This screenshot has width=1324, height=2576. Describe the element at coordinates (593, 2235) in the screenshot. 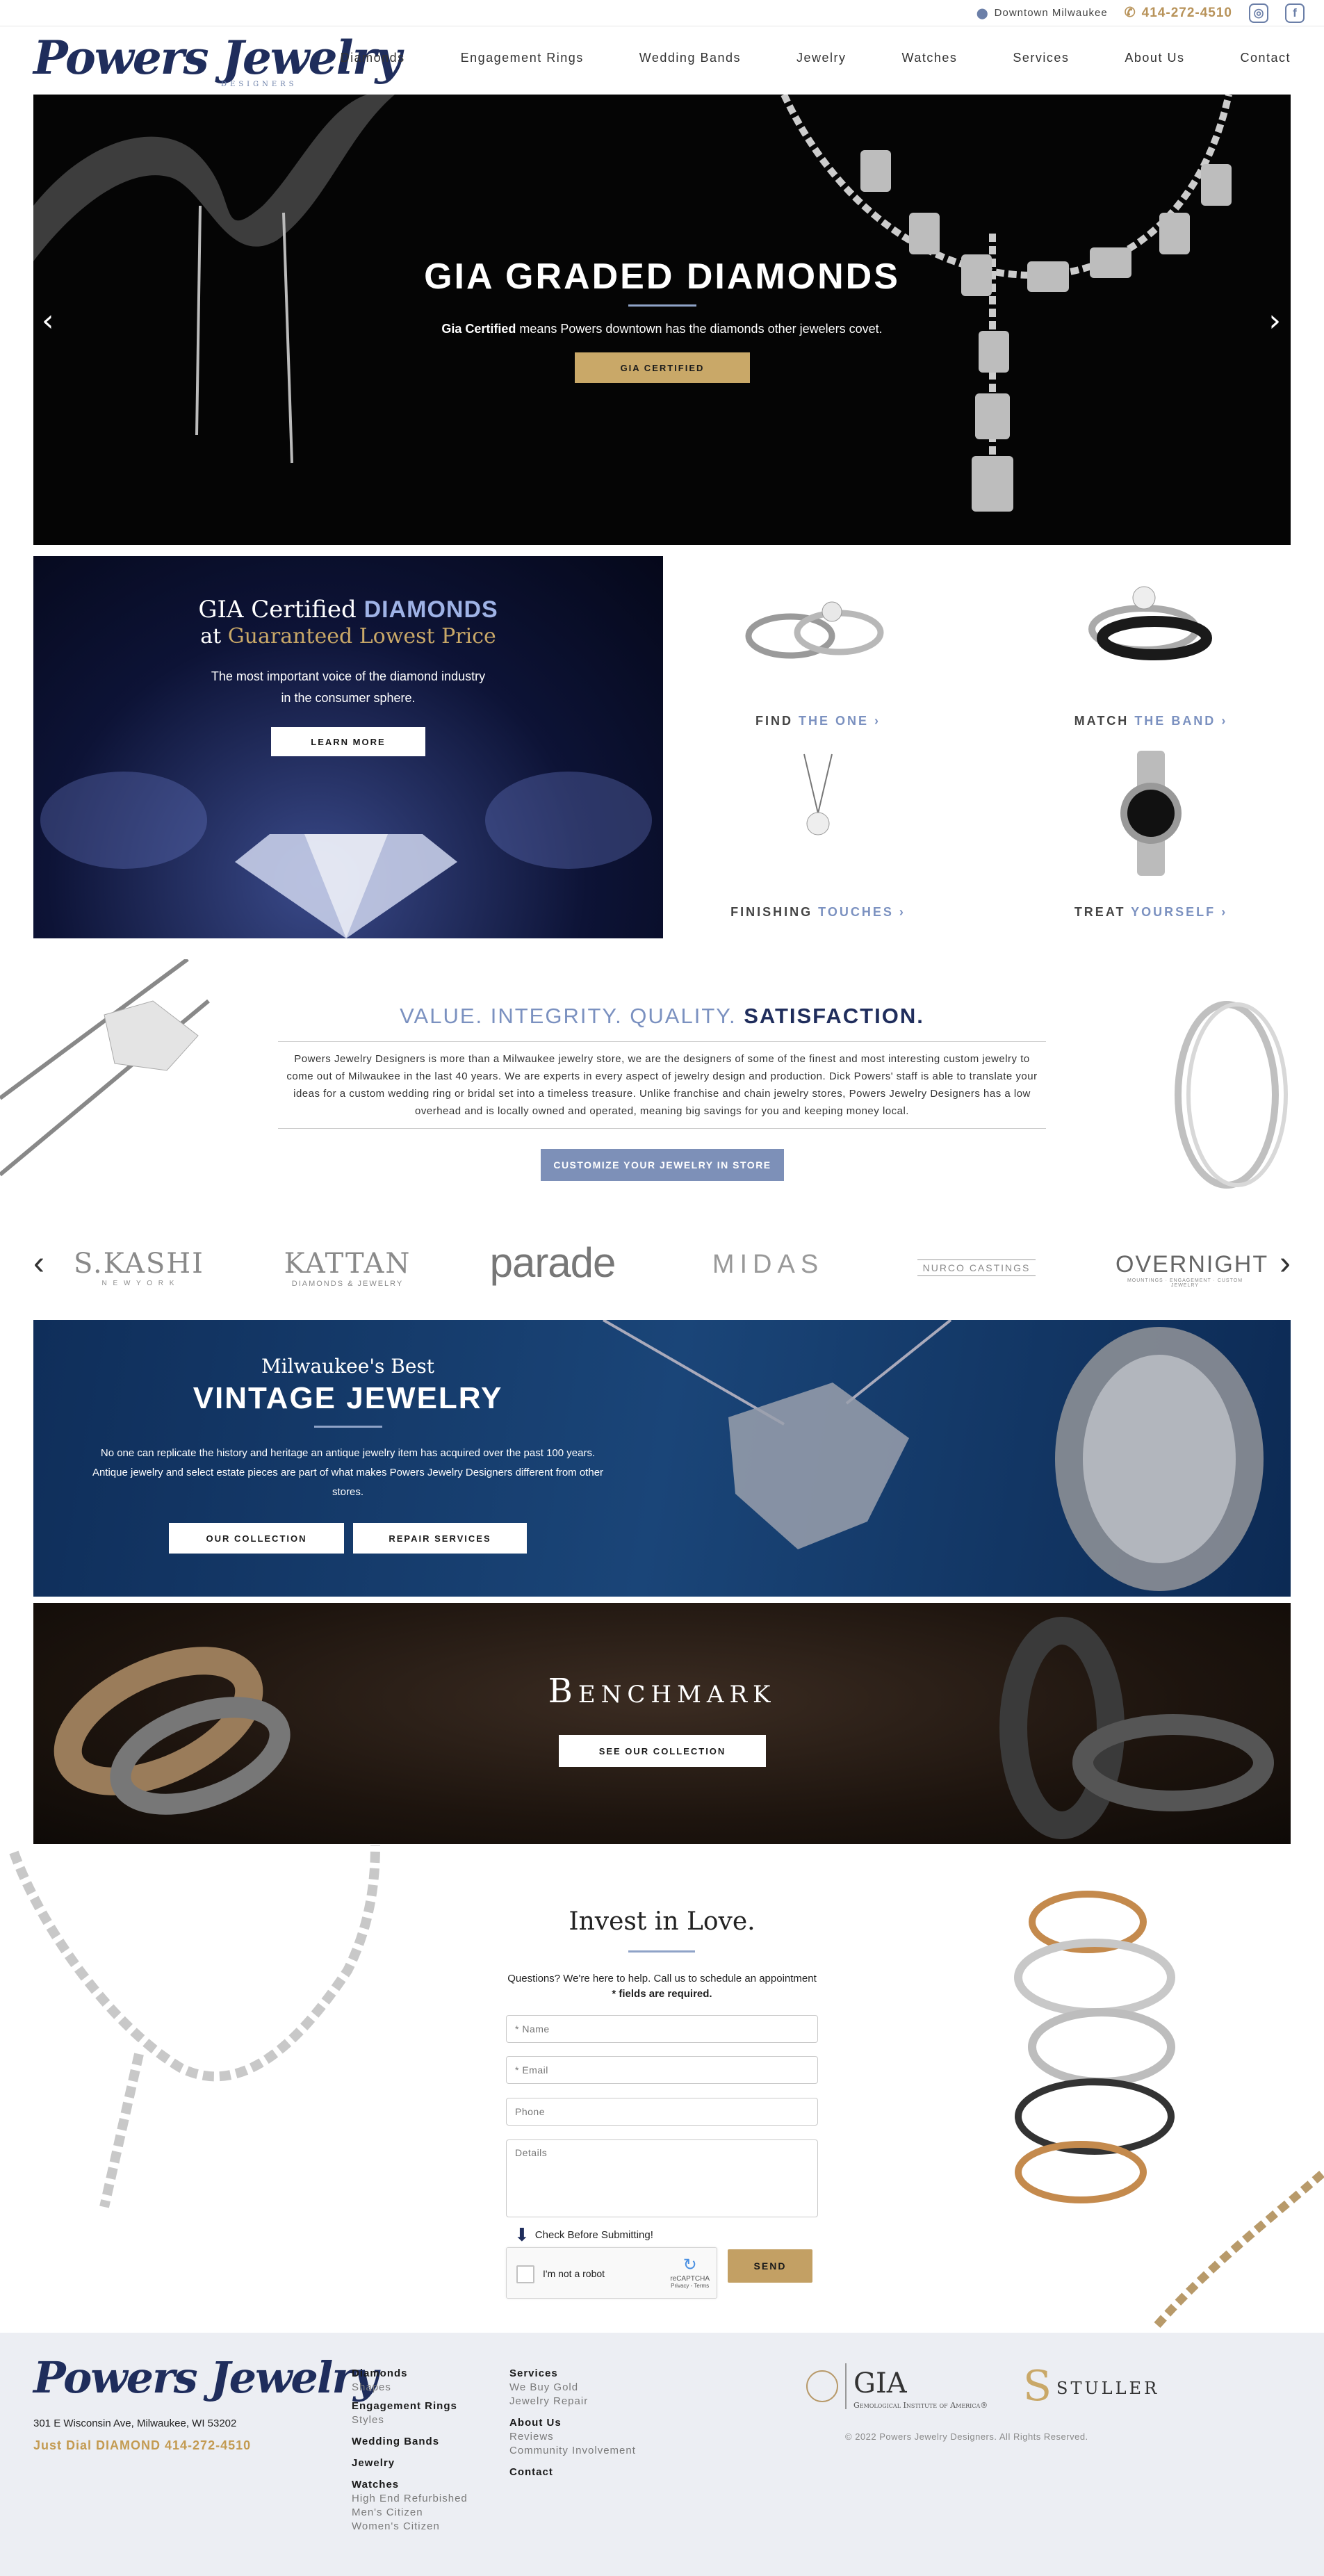

I see `check-hint-text: Check Before Submitting!` at that location.